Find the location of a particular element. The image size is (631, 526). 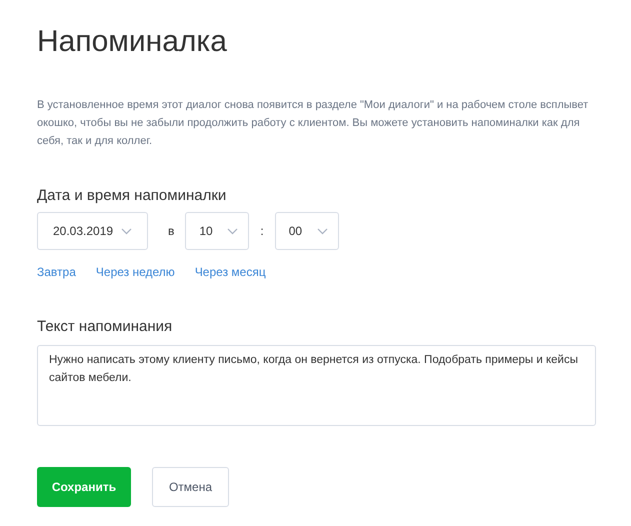

reminder-text-field: Нужно написать этому клиенту письмо, когда он вернется из отпуска. Подобрать примеры и кейсы сайтов мебели. is located at coordinates (316, 385).